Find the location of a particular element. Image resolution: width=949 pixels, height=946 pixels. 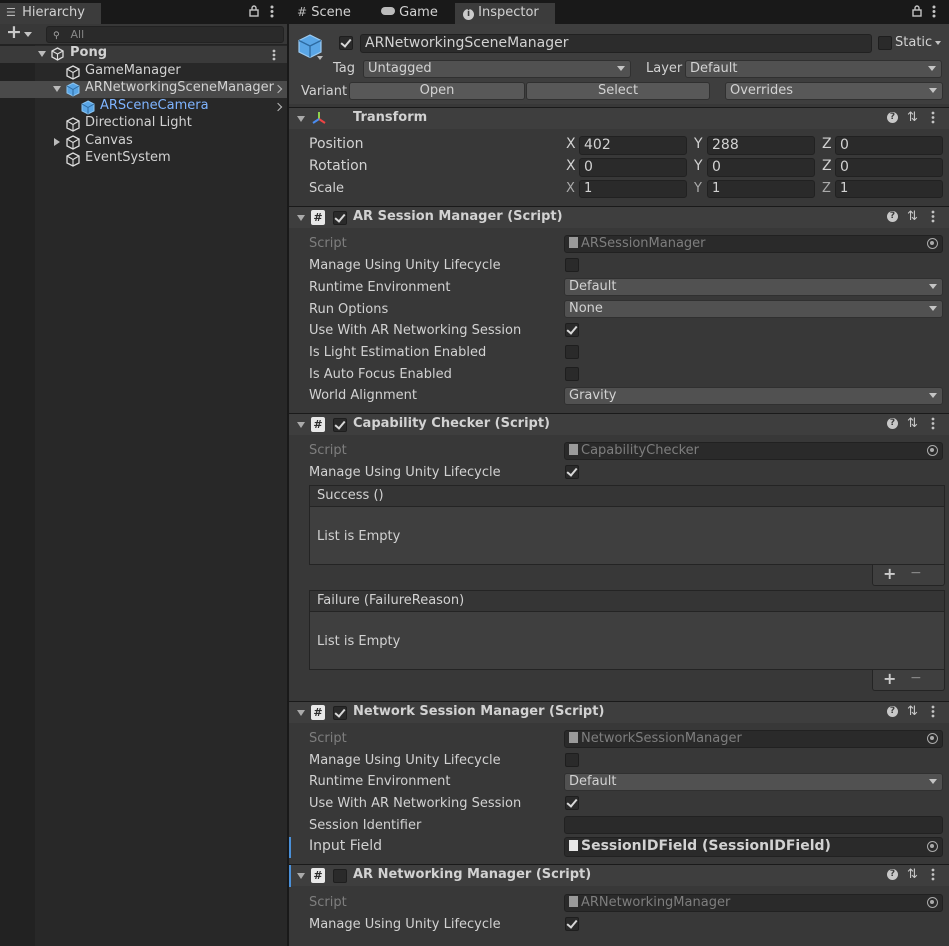

session-id-field is located at coordinates (753, 825).